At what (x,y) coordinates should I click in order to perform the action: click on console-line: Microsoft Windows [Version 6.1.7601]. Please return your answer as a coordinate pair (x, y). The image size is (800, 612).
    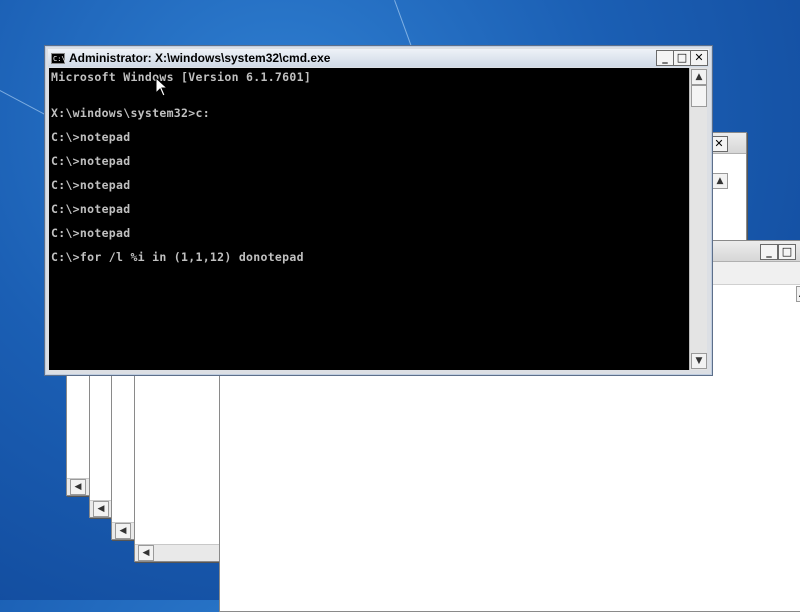
    Looking at the image, I should click on (181, 77).